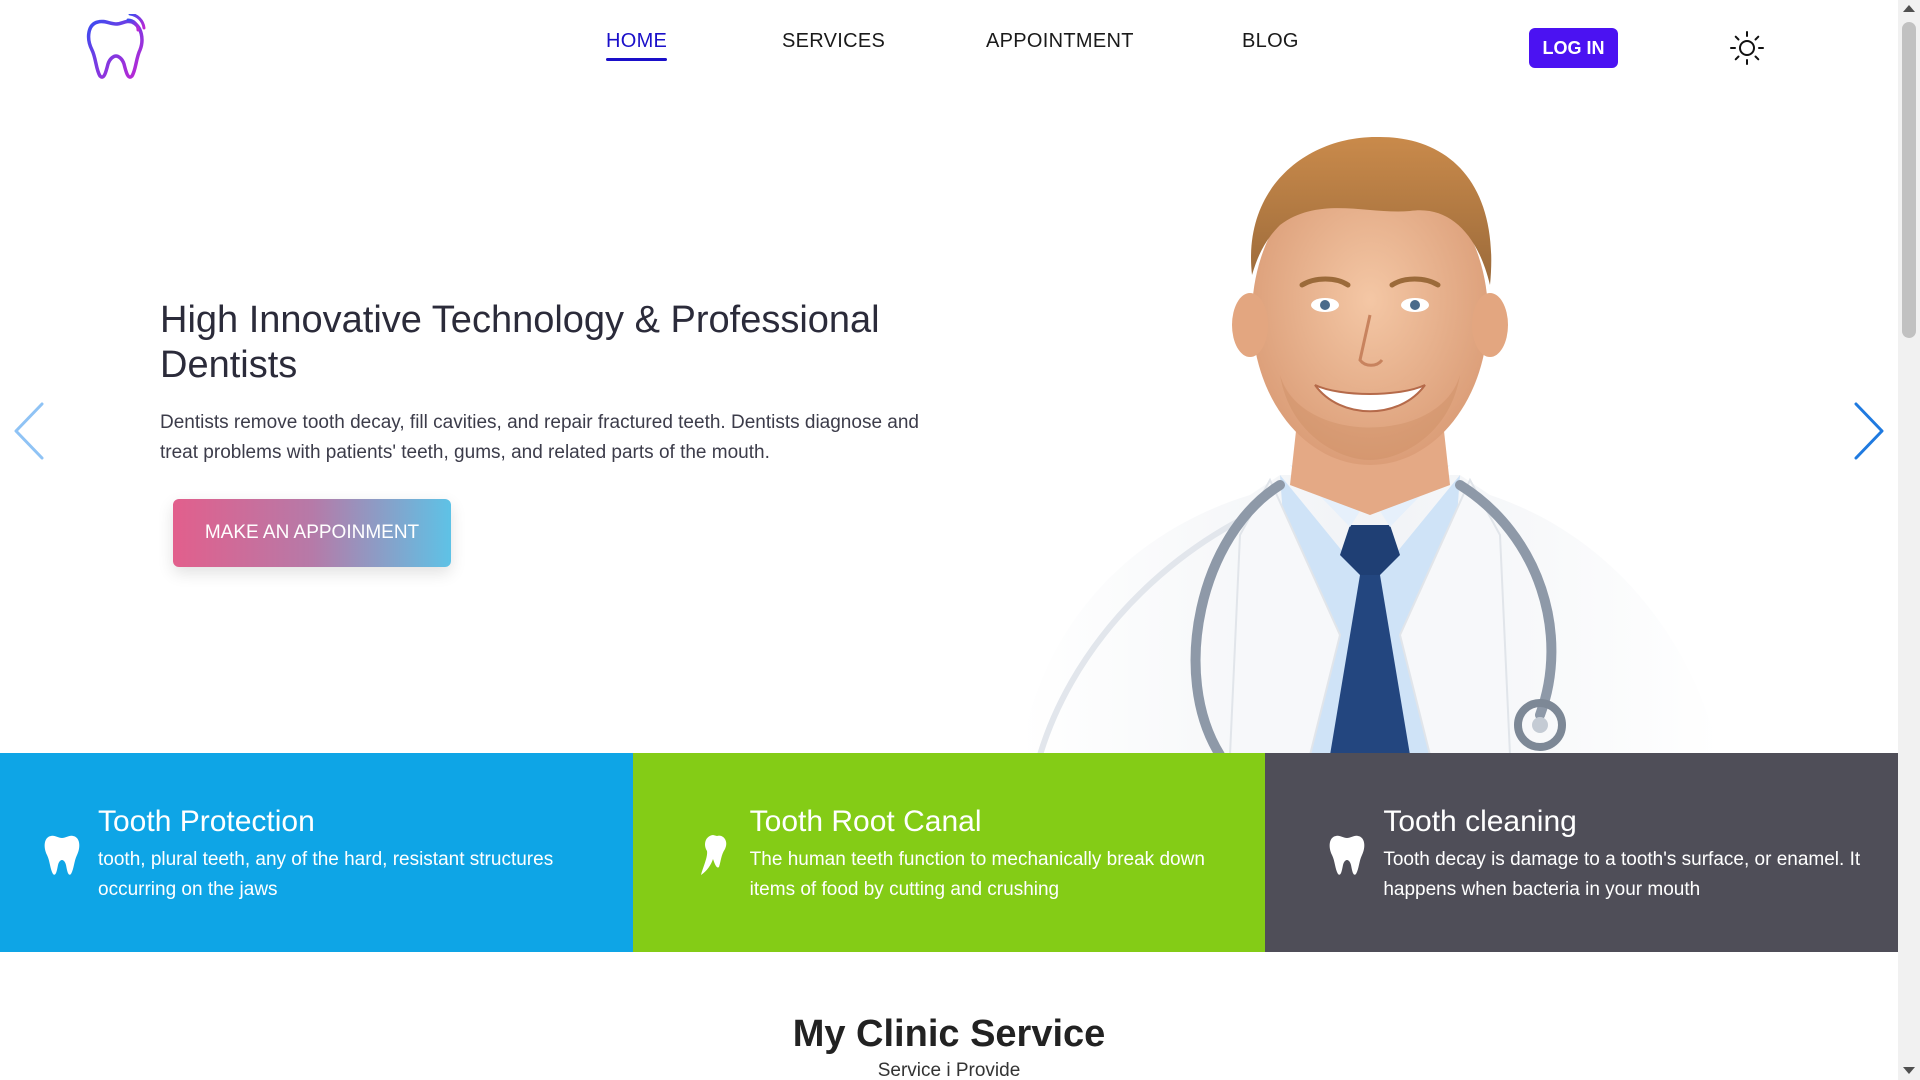 The image size is (1920, 1080). What do you see at coordinates (1909, 180) in the screenshot?
I see `scrollbar-thumb` at bounding box center [1909, 180].